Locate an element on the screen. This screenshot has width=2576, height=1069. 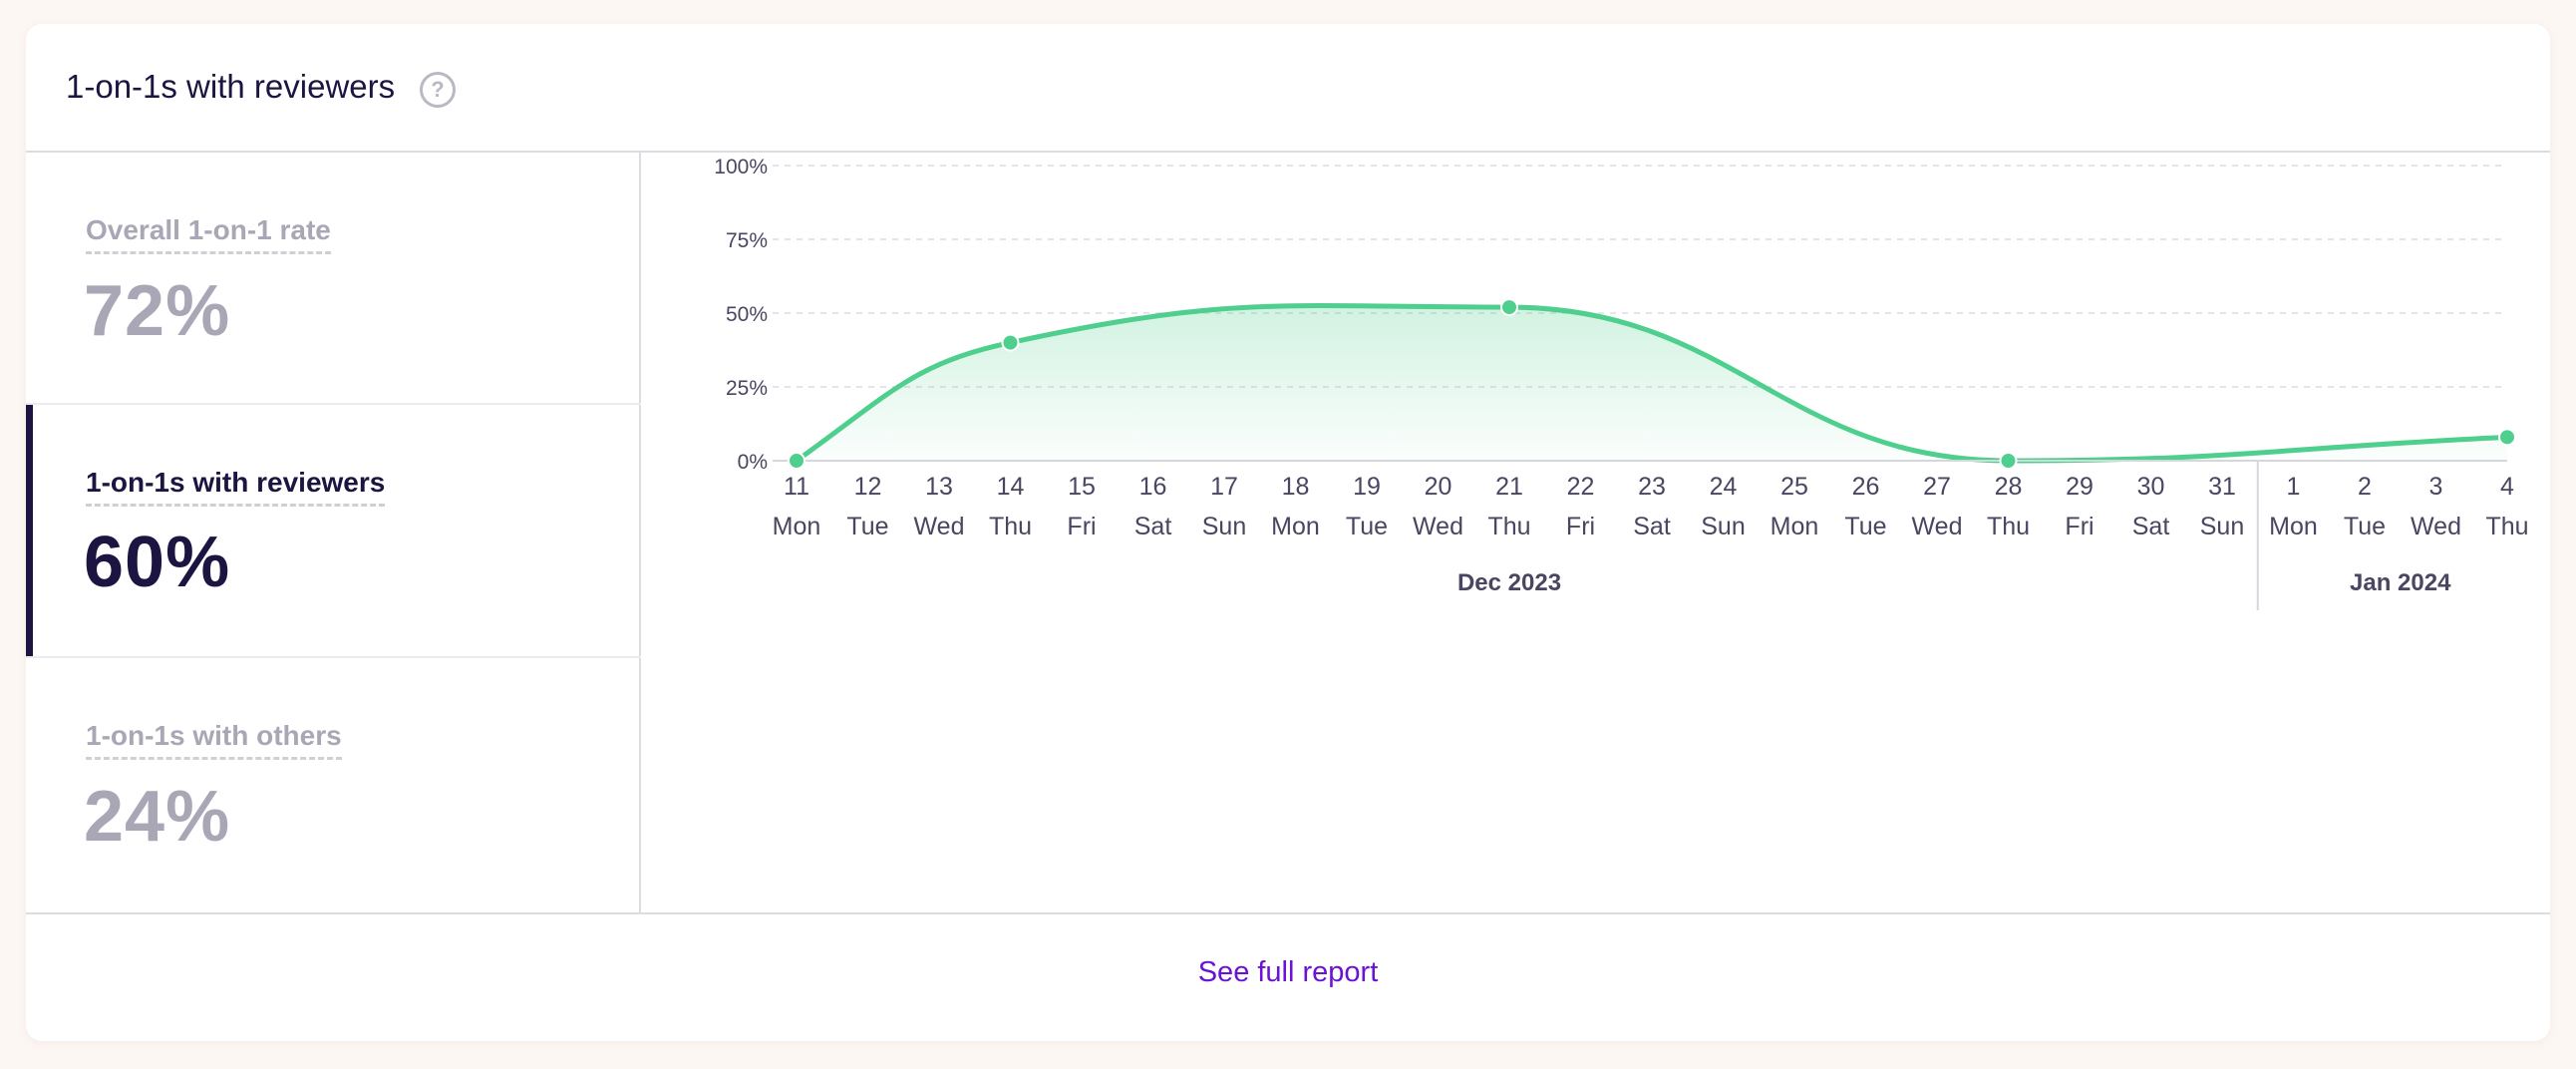
metric-label: 1-on-1s with others is located at coordinates (214, 740).